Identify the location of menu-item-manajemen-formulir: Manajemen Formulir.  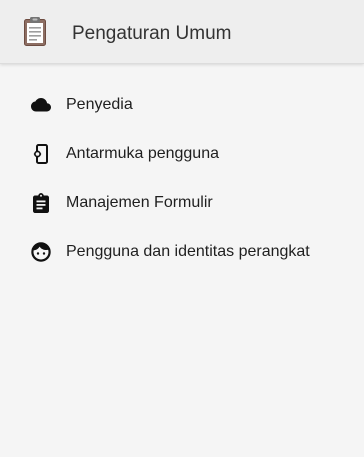
(182, 202).